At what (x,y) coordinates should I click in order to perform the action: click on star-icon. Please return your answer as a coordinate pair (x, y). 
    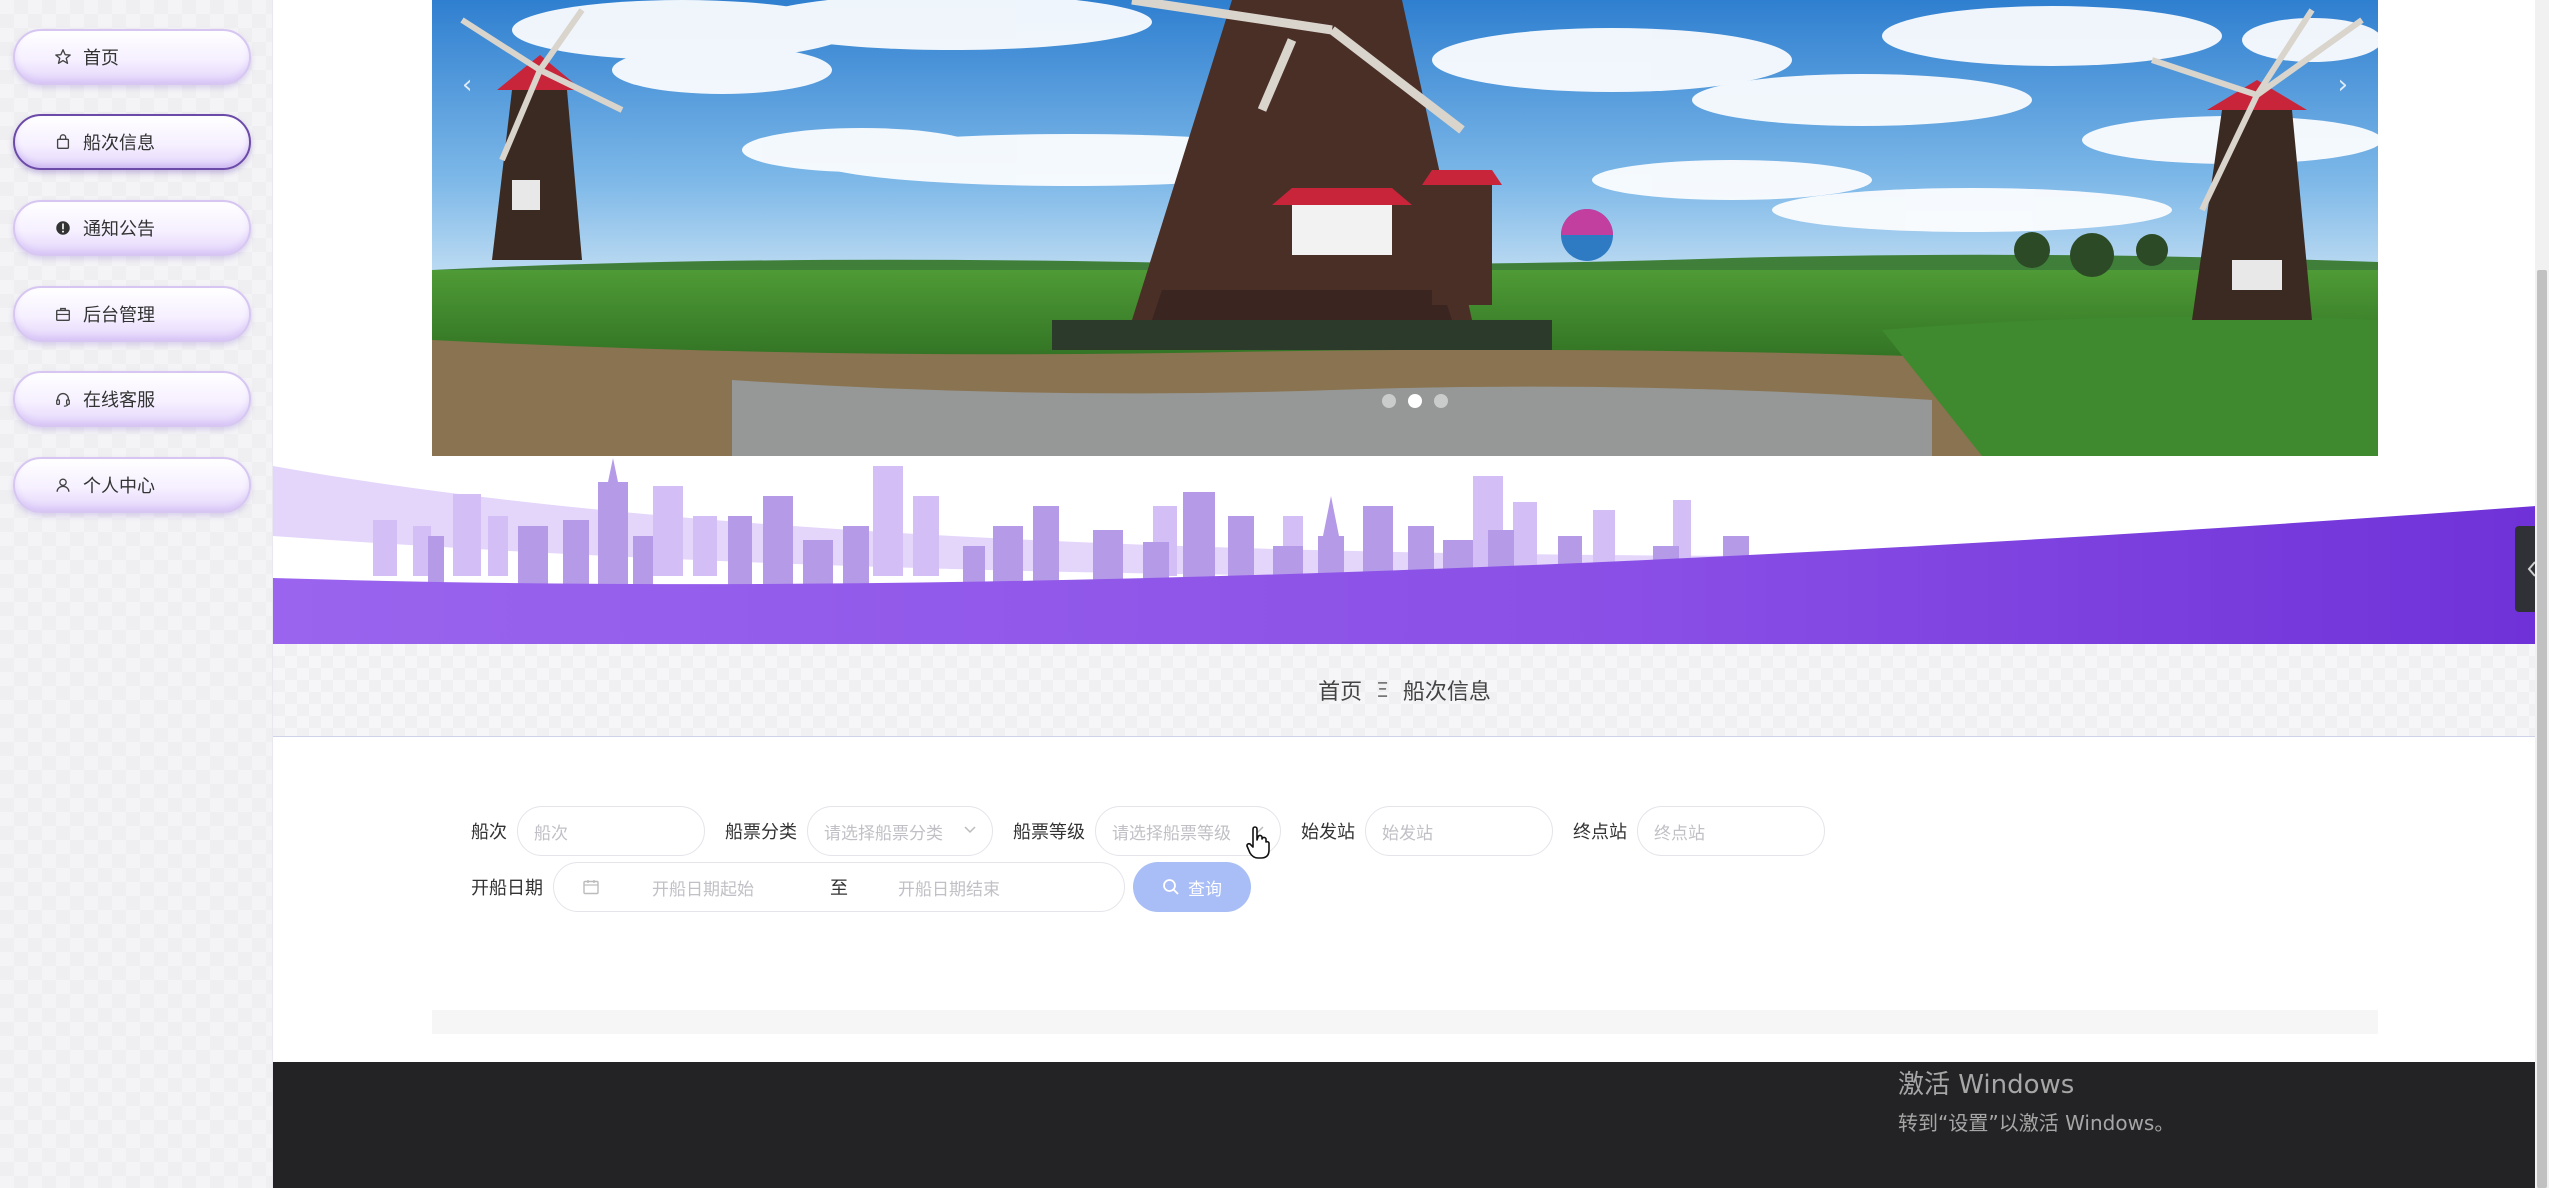
    Looking at the image, I should click on (63, 57).